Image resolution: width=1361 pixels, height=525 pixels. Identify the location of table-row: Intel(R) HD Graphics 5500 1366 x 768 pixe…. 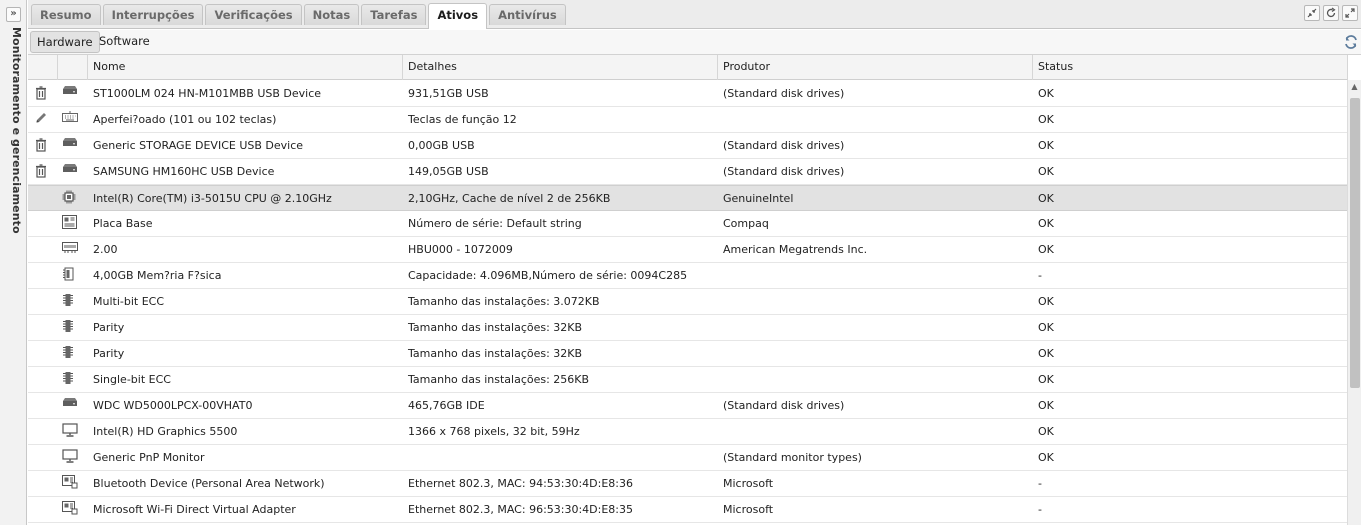
(688, 432).